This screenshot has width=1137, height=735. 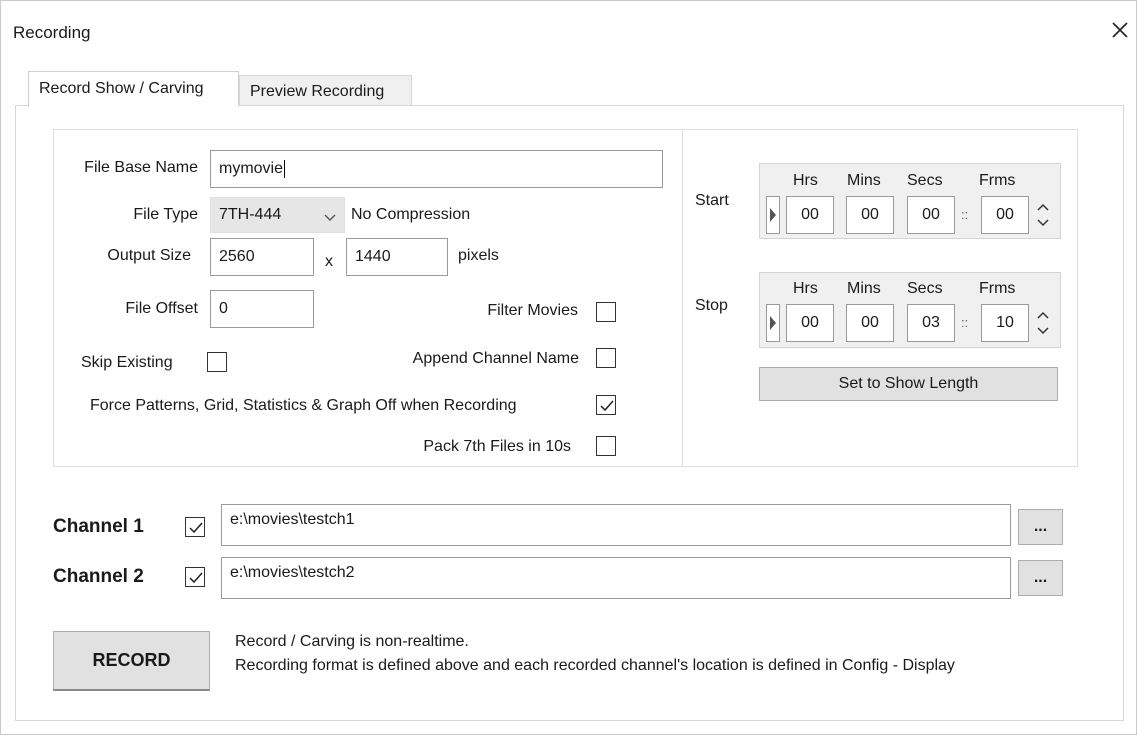 I want to click on file-type-select: 7TH-444, so click(x=277, y=215).